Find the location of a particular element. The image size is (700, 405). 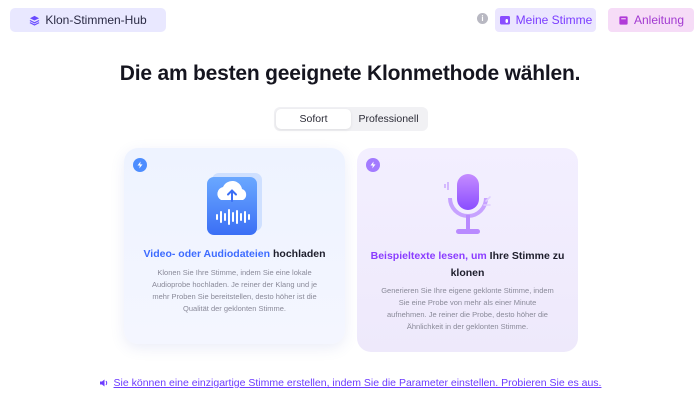

my-voice-label: Meine Stimme is located at coordinates (554, 20).